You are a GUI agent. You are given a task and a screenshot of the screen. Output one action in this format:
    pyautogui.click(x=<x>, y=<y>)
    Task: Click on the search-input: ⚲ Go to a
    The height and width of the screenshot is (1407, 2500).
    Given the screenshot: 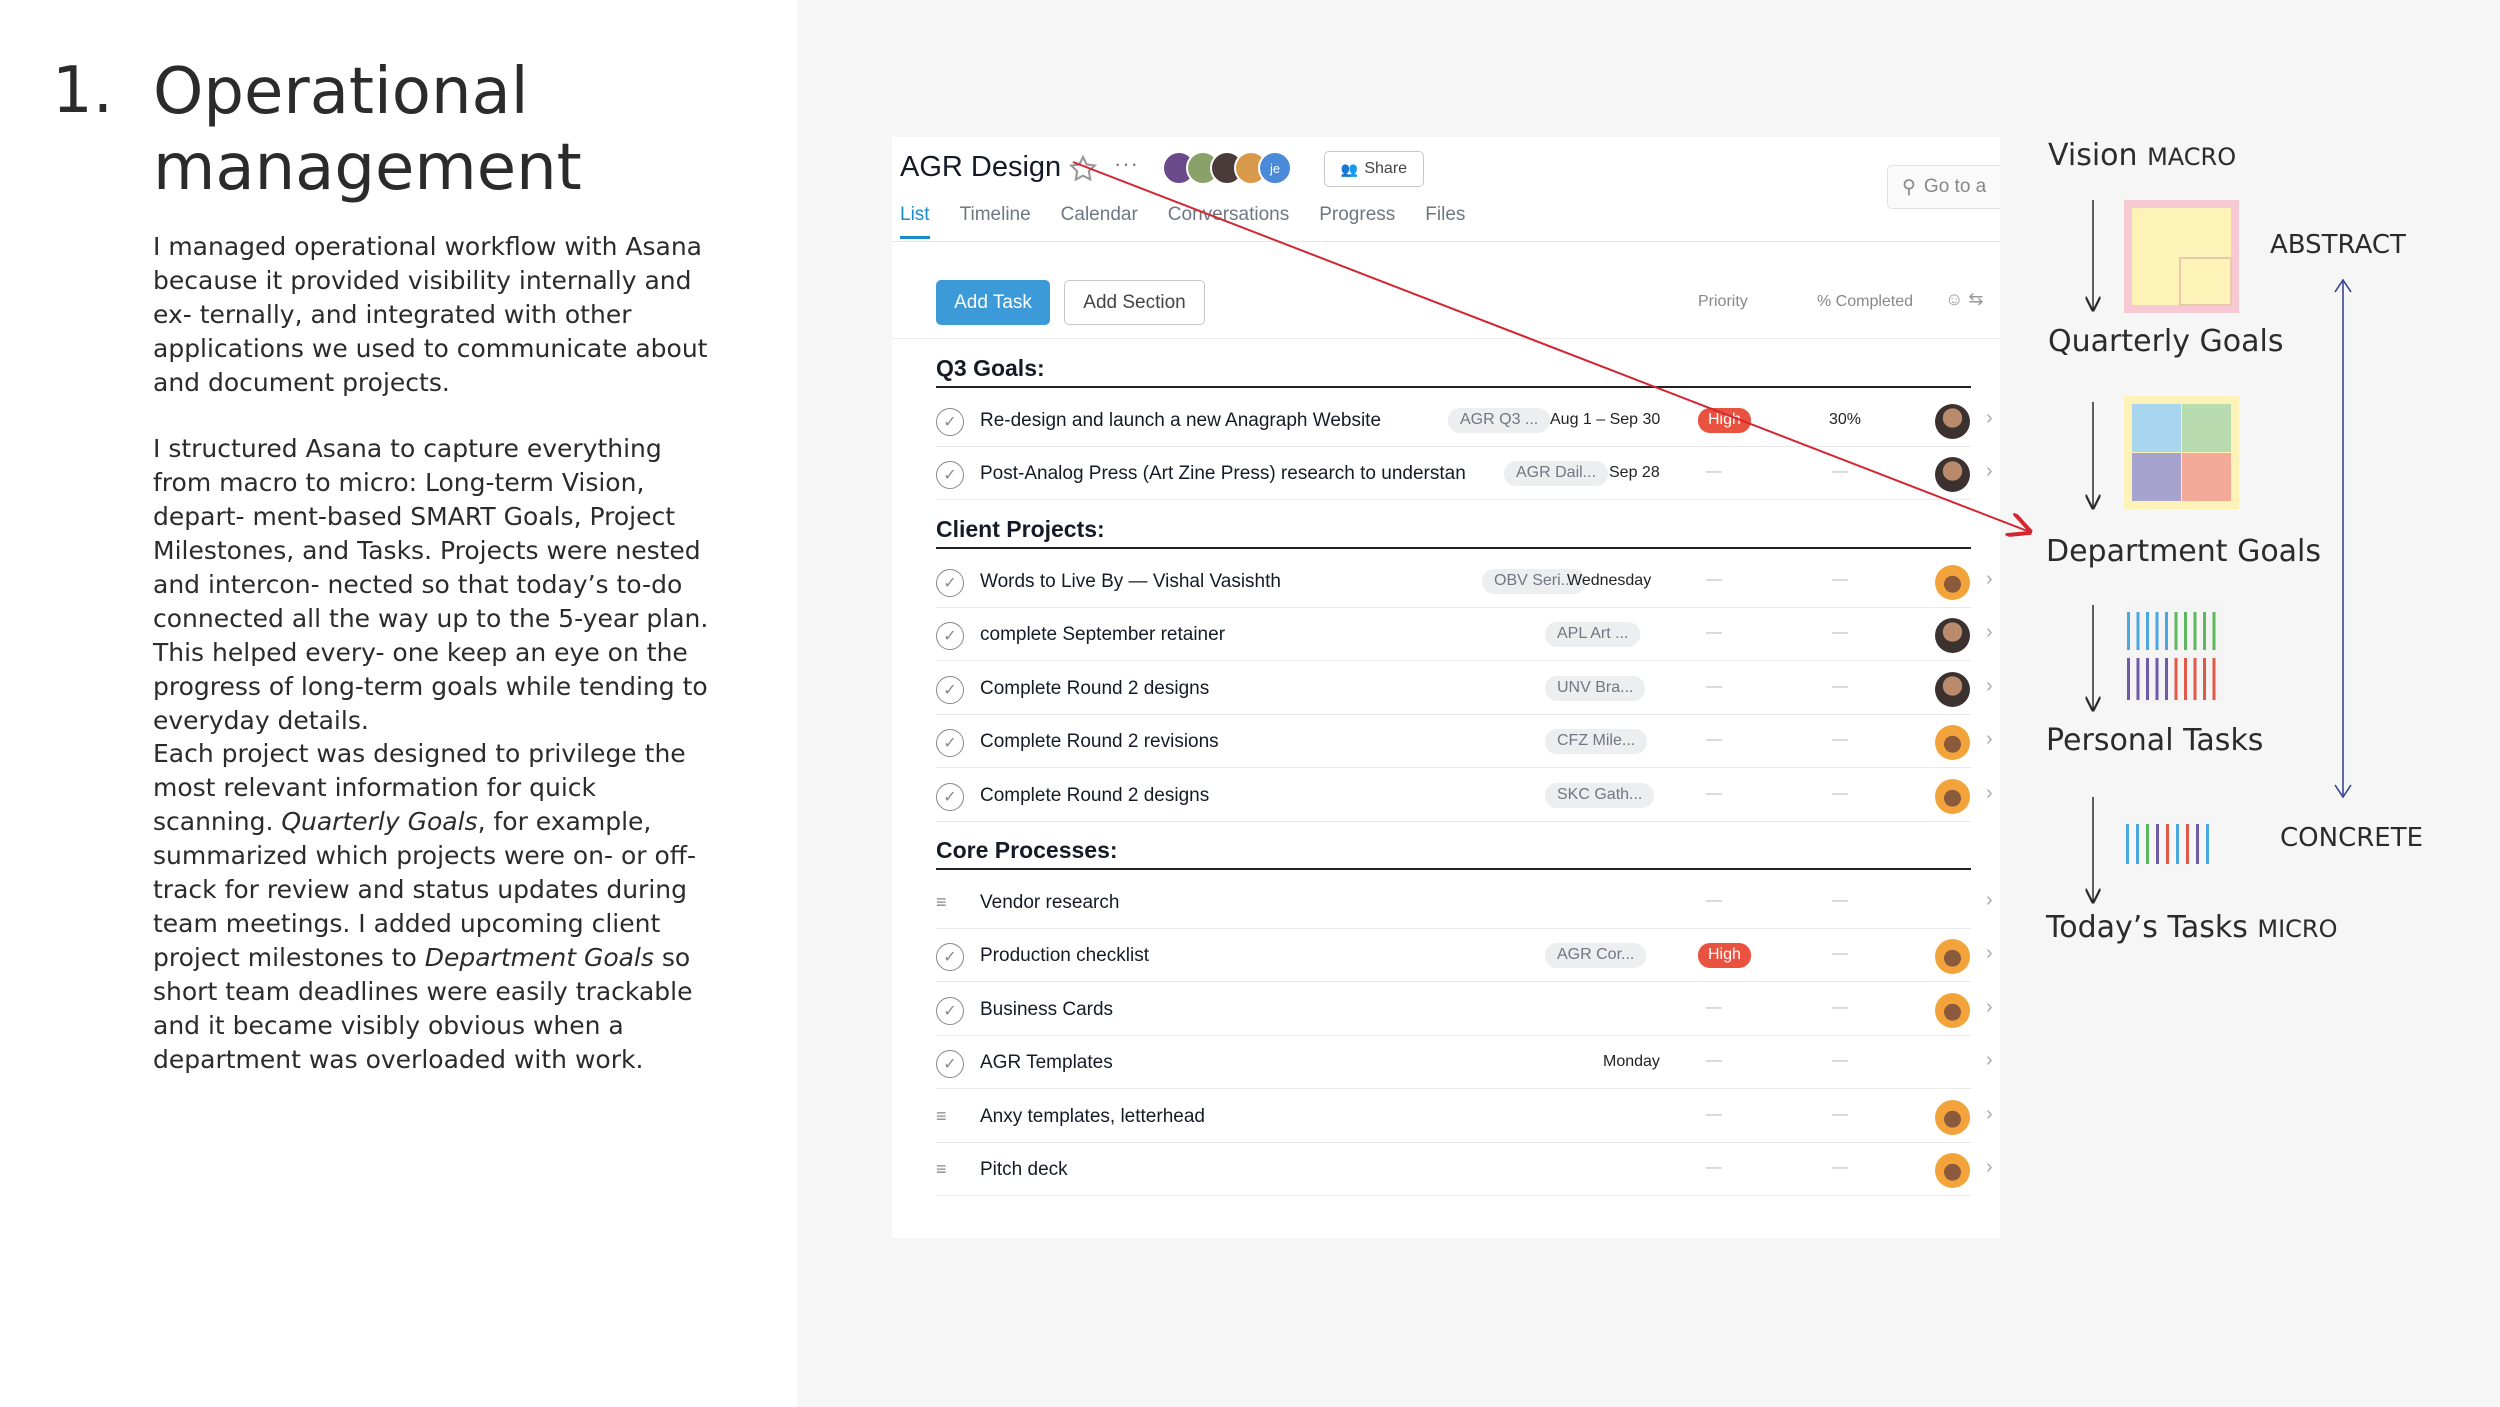 What is the action you would take?
    pyautogui.click(x=1943, y=187)
    